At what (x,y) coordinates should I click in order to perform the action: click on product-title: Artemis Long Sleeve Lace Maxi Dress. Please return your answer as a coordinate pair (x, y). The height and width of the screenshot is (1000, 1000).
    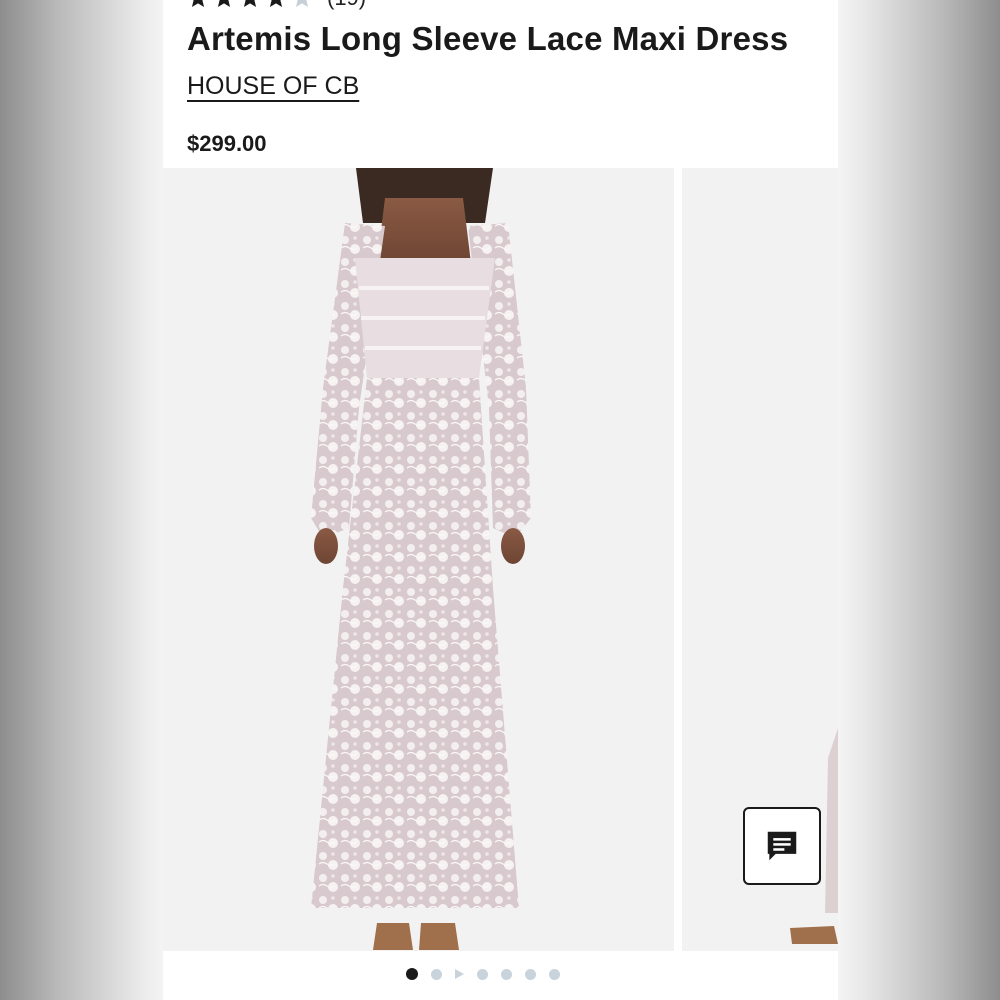
    Looking at the image, I should click on (488, 38).